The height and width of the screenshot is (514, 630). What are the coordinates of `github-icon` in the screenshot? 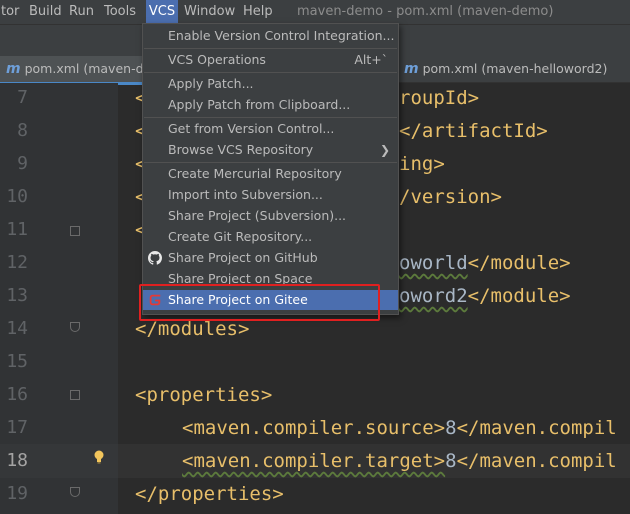 It's located at (155, 258).